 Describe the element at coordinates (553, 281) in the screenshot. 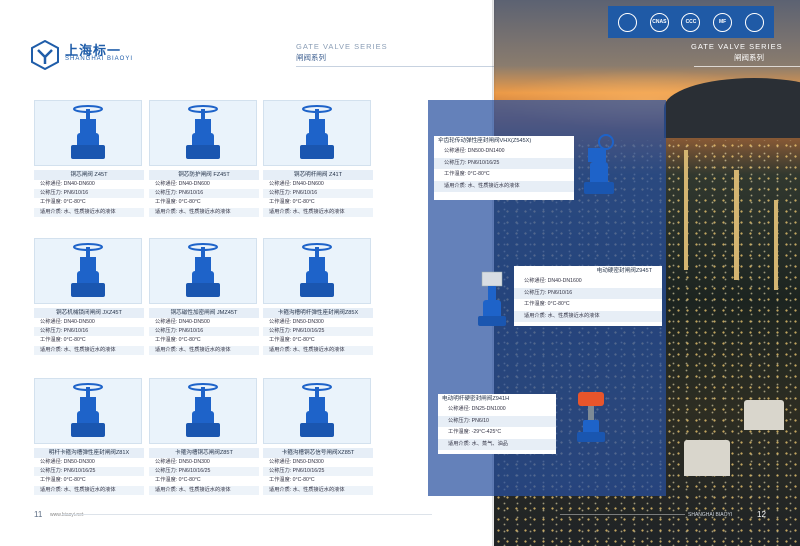

I see `spec-size: 公称通径: DN40-DN1600` at that location.